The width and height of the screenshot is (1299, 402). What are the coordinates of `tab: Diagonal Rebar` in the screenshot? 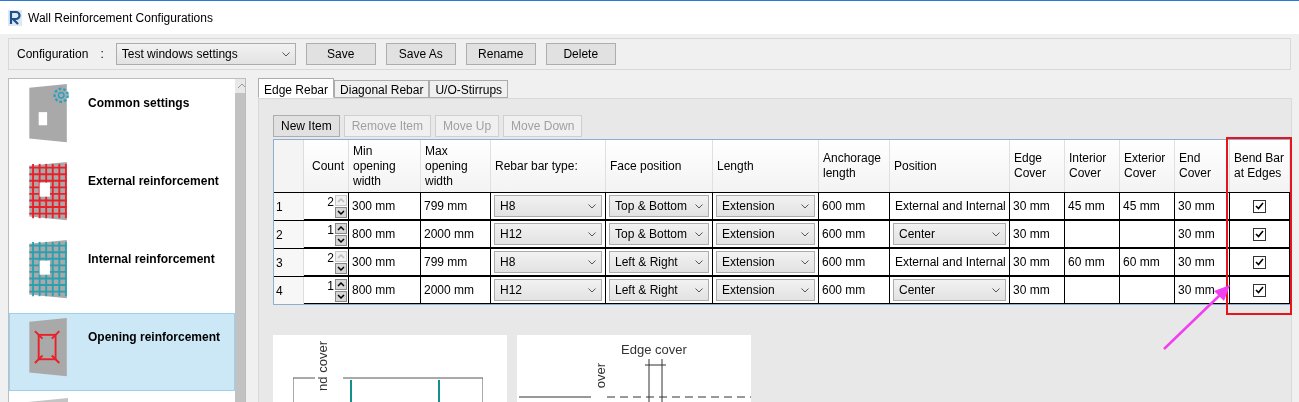 It's located at (382, 89).